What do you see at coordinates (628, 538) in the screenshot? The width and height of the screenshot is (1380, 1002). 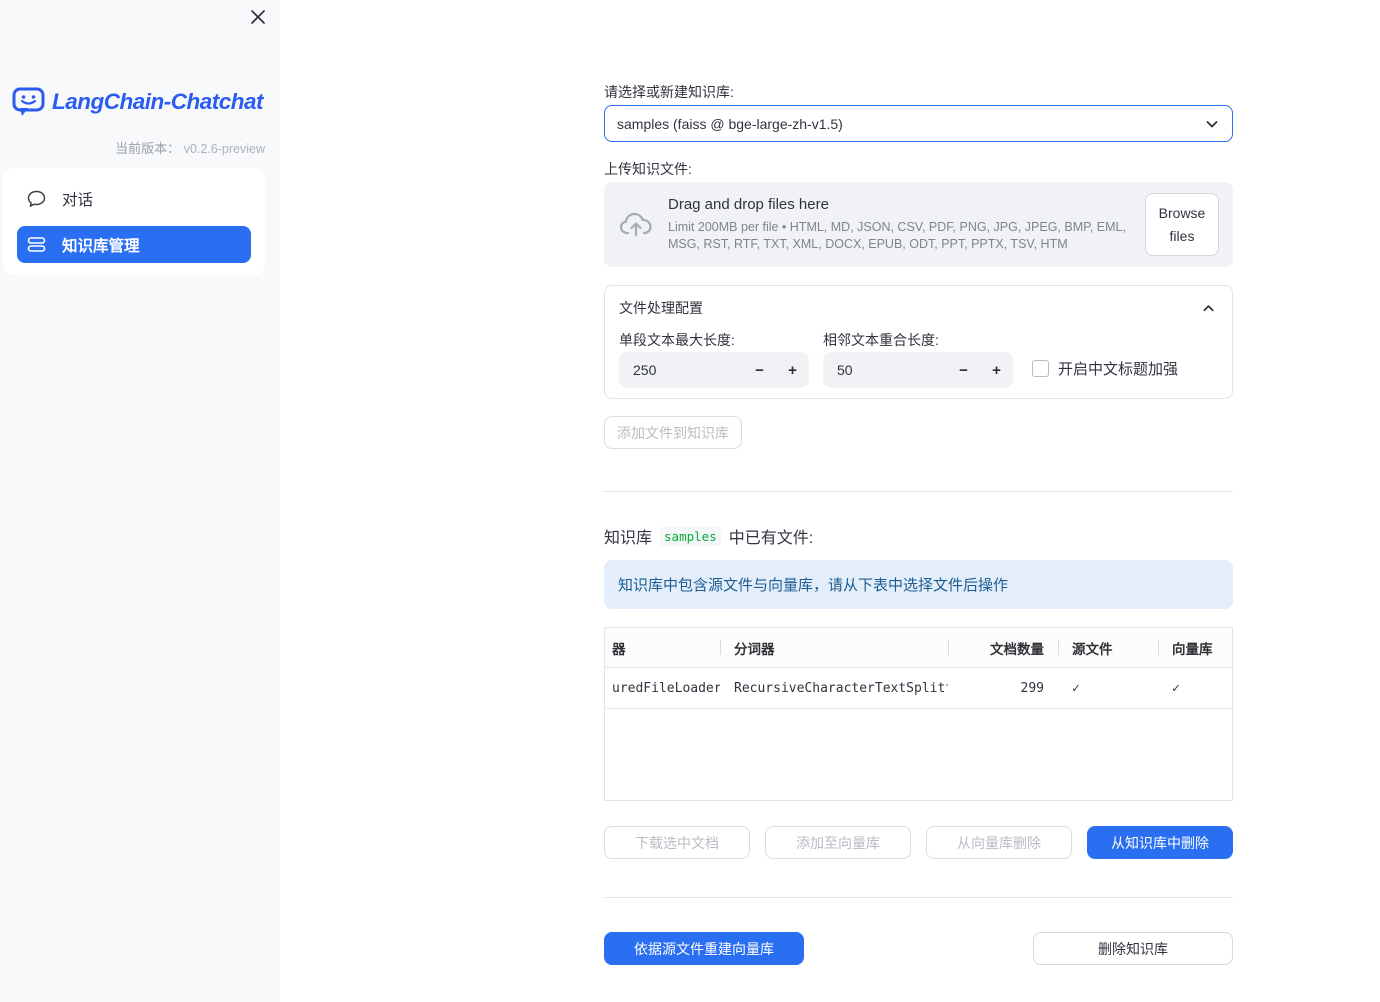 I see `kb-files-heading-prefix: 知识库` at bounding box center [628, 538].